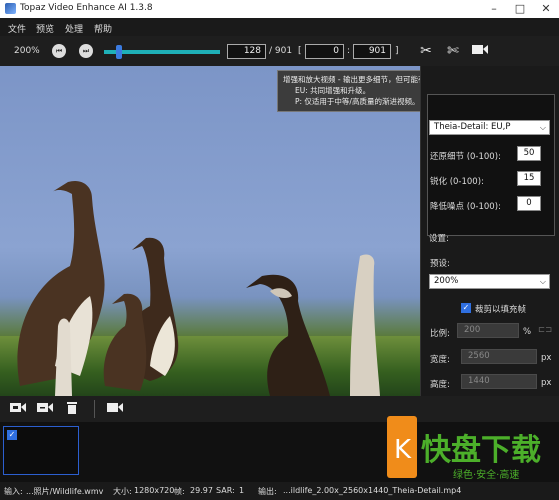 The height and width of the screenshot is (500, 559). What do you see at coordinates (242, 490) in the screenshot?
I see `sar-value: 1` at bounding box center [242, 490].